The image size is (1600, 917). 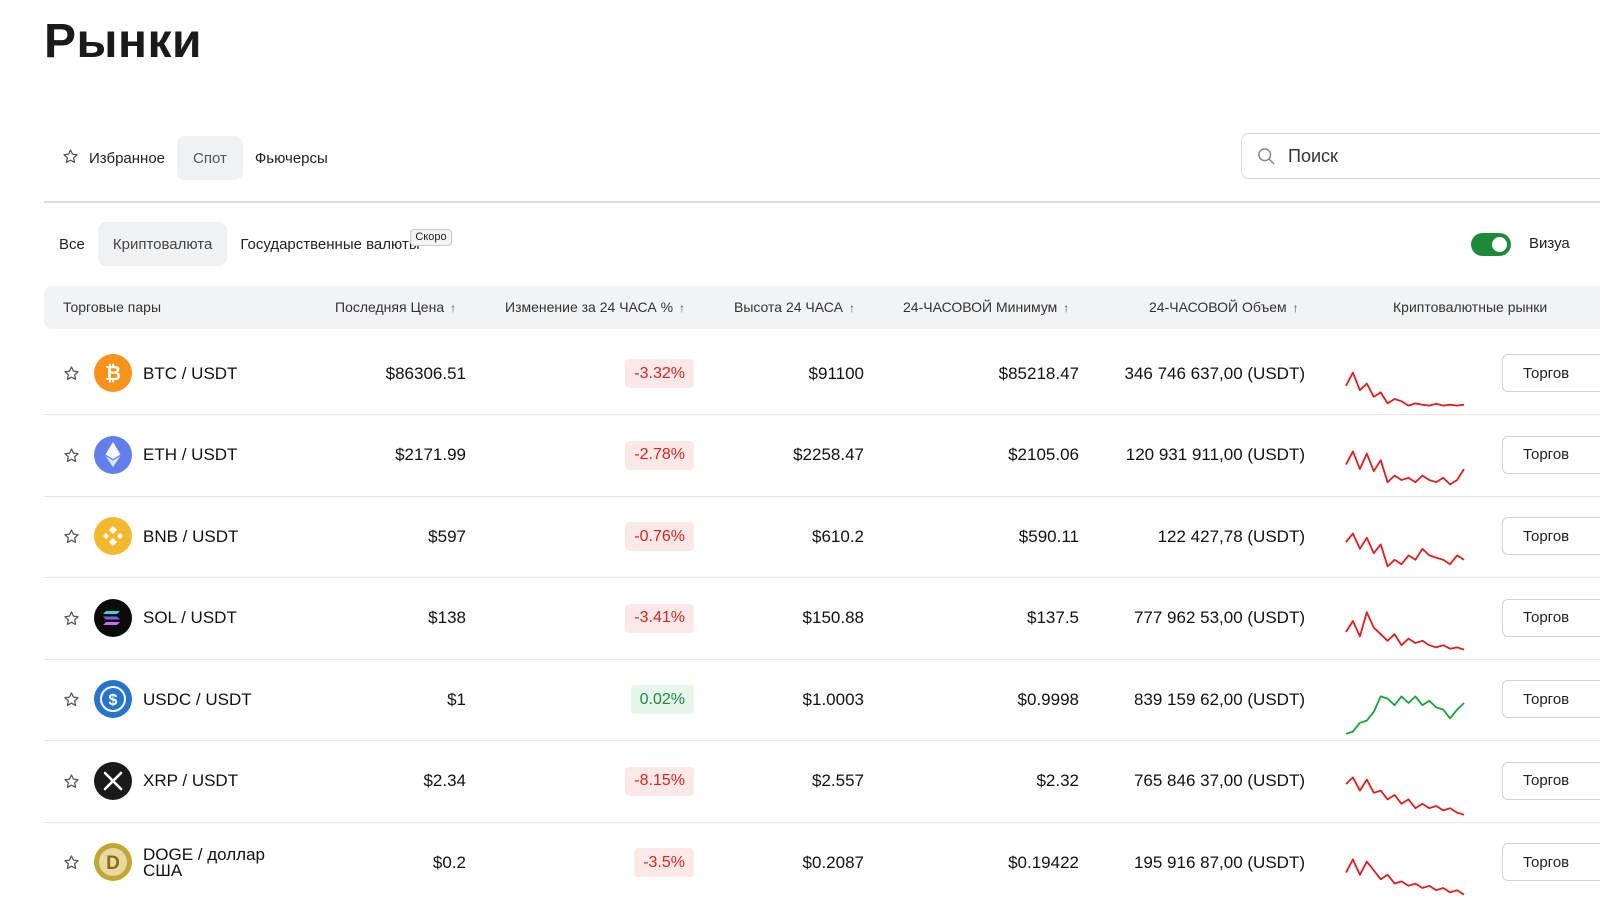 I want to click on visual-toggle, so click(x=1491, y=244).